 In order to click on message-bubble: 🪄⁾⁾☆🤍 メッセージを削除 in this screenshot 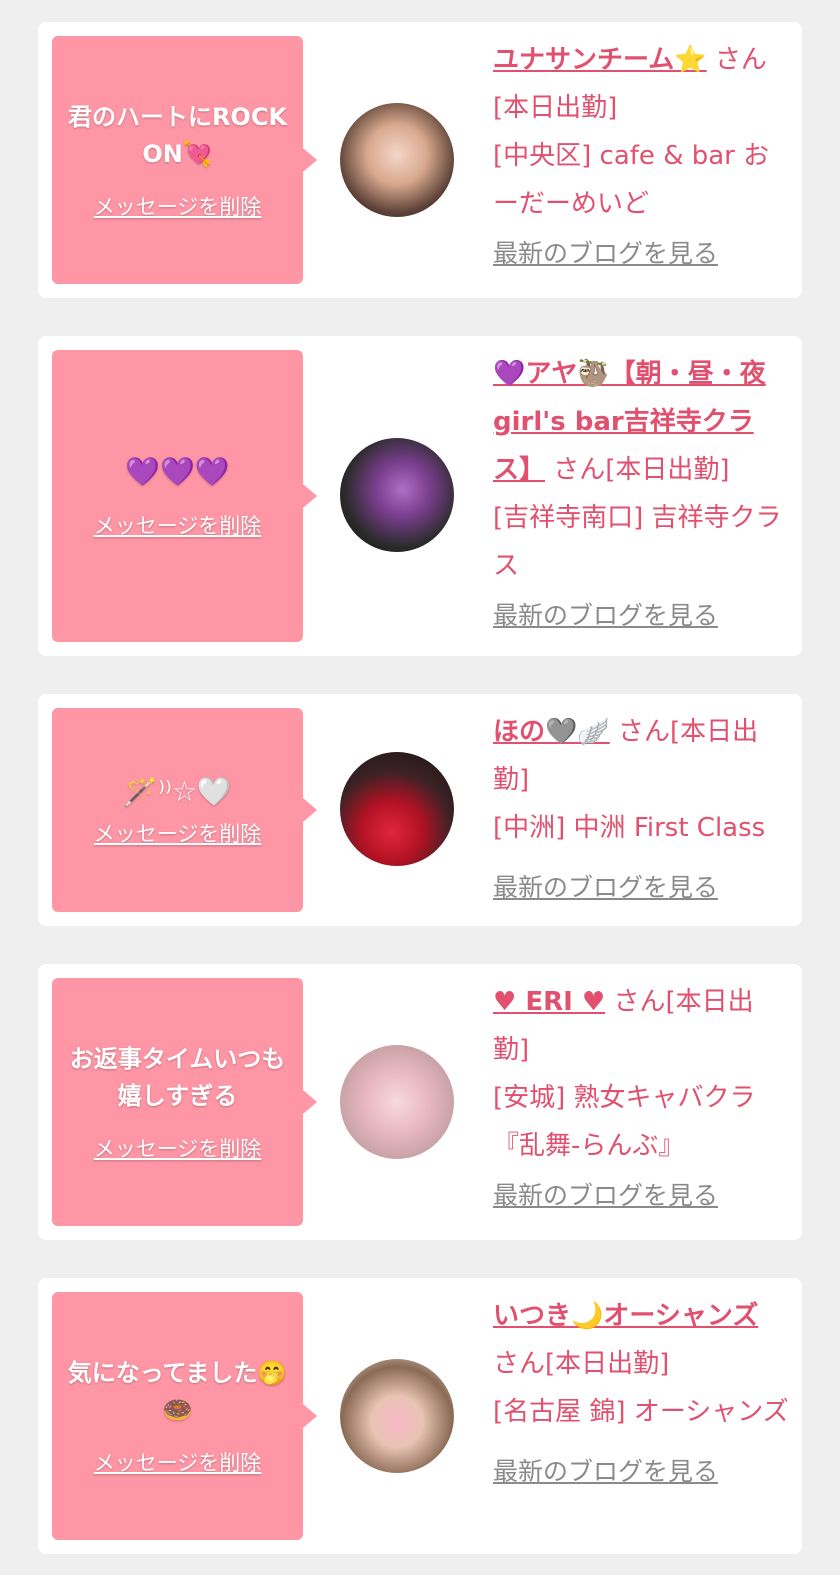, I will do `click(184, 810)`.